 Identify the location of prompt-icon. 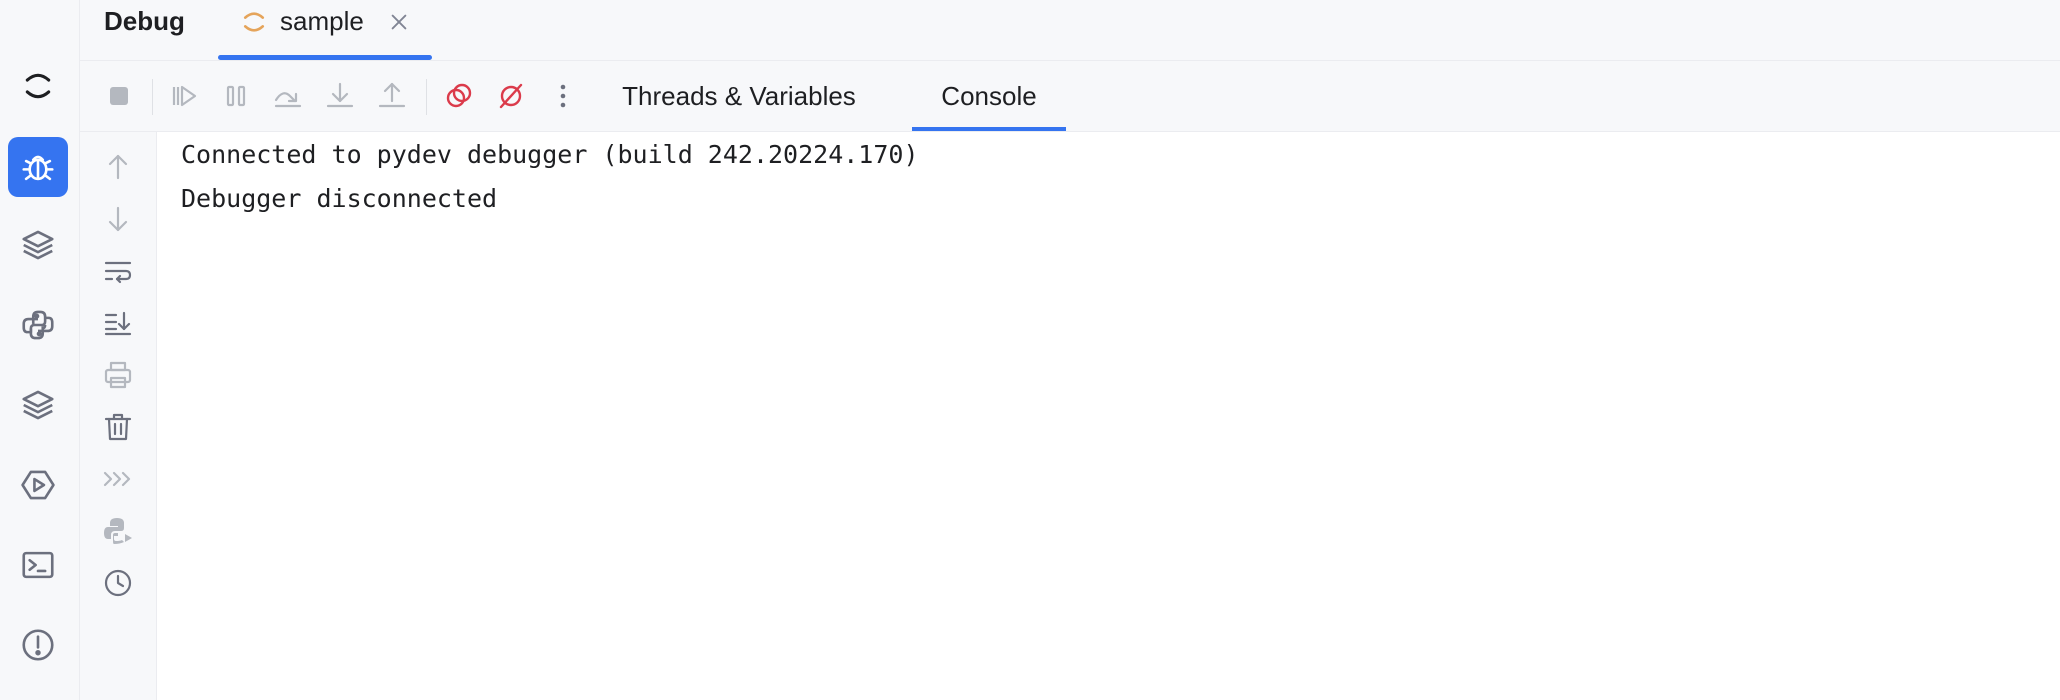
(117, 479).